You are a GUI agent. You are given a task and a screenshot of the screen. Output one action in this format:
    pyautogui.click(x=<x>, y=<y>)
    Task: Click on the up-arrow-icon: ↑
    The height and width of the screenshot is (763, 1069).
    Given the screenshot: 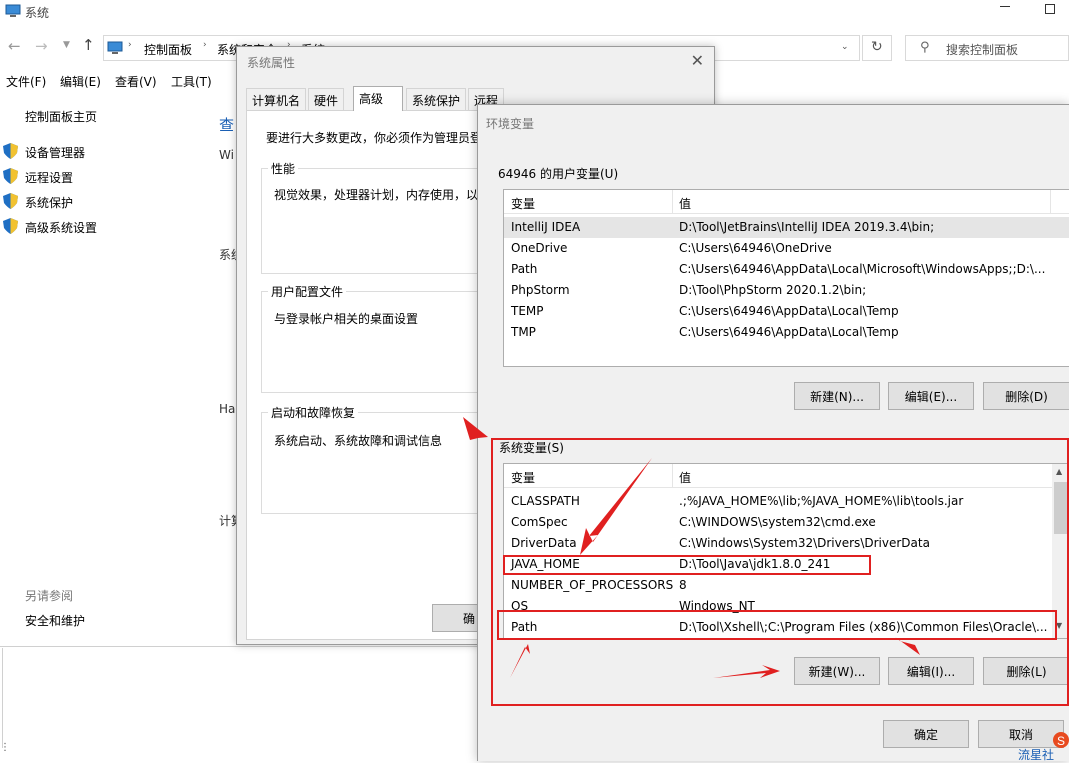 What is the action you would take?
    pyautogui.click(x=88, y=45)
    